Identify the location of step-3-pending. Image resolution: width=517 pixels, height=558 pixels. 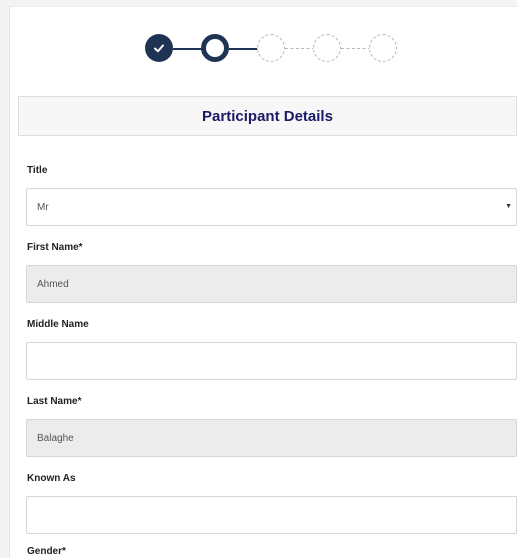
(271, 48).